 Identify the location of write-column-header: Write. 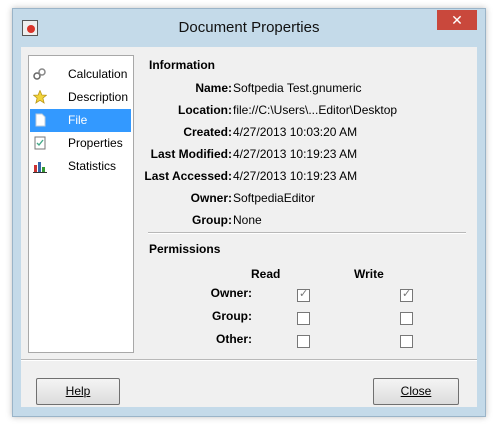
(369, 274).